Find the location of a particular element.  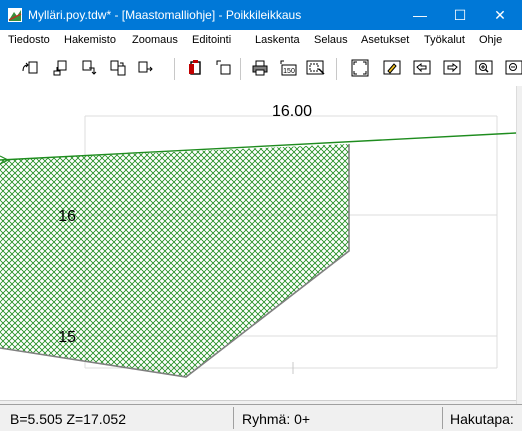

elevation-label: 16.00 is located at coordinates (292, 111).